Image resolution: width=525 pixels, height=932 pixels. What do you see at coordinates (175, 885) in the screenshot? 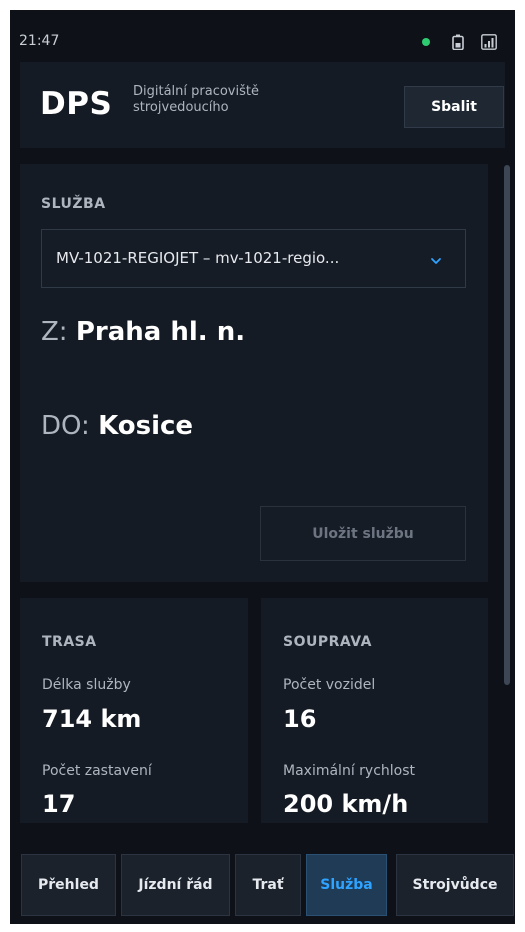
I see `tab-timetable: Jízdní řád` at bounding box center [175, 885].